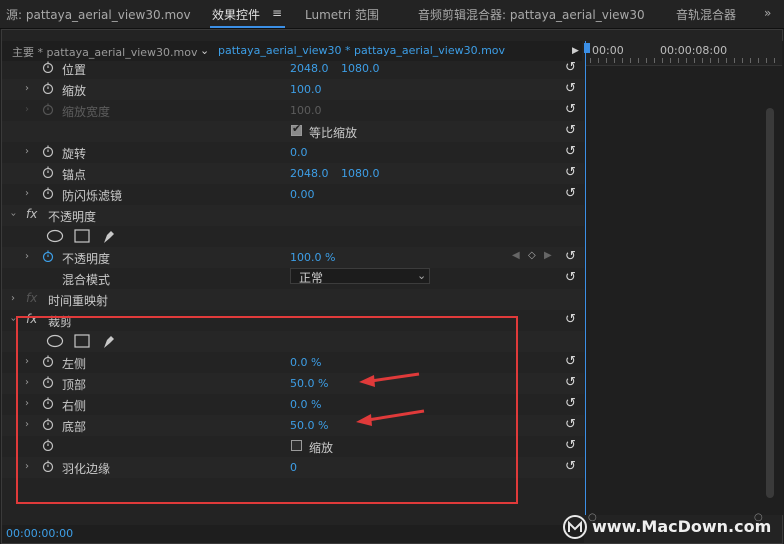 The height and width of the screenshot is (544, 784). What do you see at coordinates (277, 13) in the screenshot?
I see `menu-icon: ≡` at bounding box center [277, 13].